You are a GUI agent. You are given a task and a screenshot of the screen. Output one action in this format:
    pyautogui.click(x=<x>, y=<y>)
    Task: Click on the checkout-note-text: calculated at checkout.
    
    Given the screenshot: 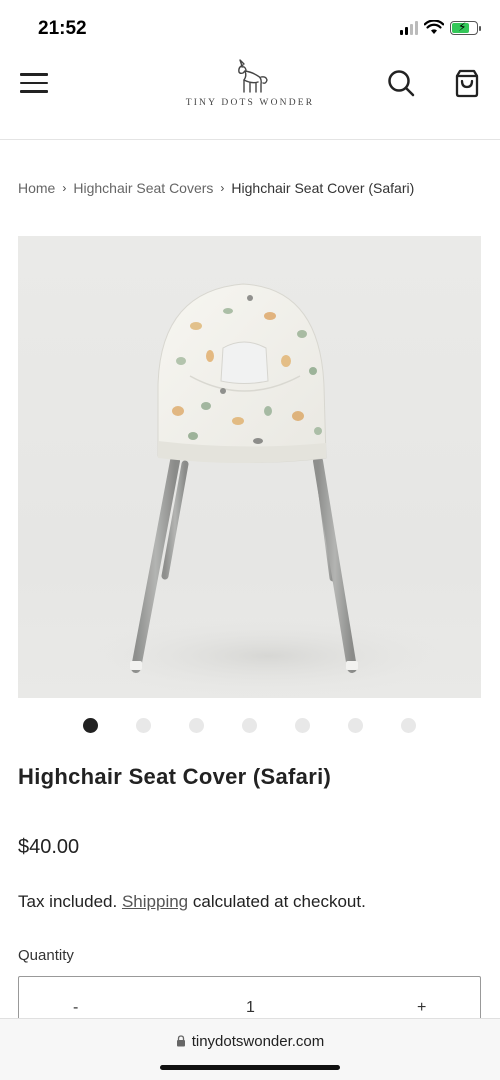 What is the action you would take?
    pyautogui.click(x=279, y=901)
    